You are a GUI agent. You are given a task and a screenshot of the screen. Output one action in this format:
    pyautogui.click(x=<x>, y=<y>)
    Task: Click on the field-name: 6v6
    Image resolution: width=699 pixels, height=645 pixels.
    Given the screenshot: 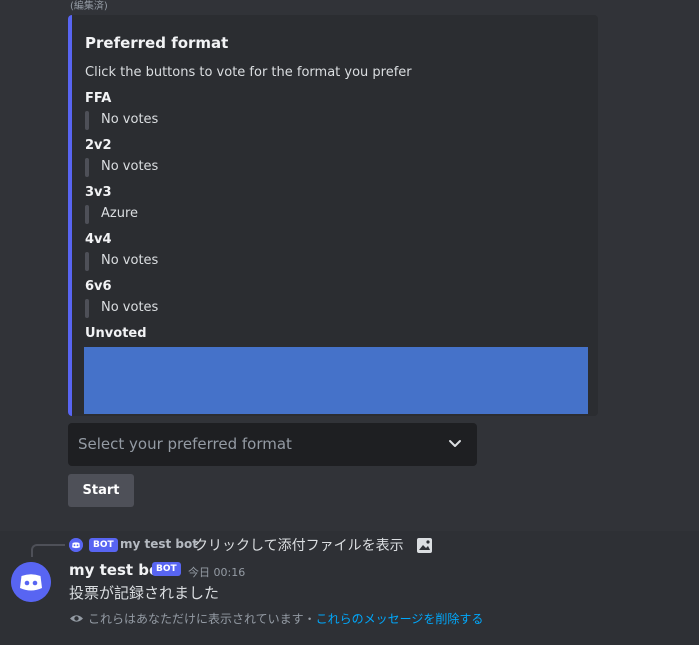 What is the action you would take?
    pyautogui.click(x=98, y=286)
    